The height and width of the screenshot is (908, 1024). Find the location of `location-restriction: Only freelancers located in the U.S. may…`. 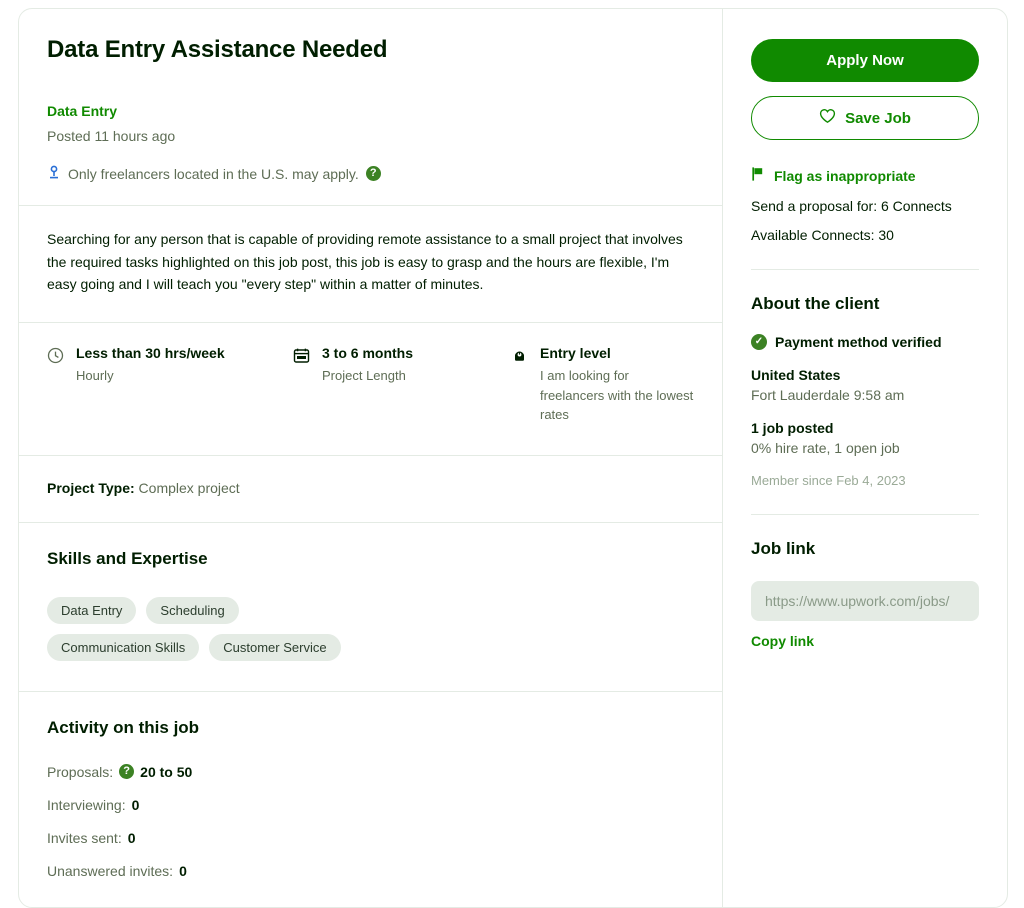

location-restriction: Only freelancers located in the U.S. may… is located at coordinates (370, 184).